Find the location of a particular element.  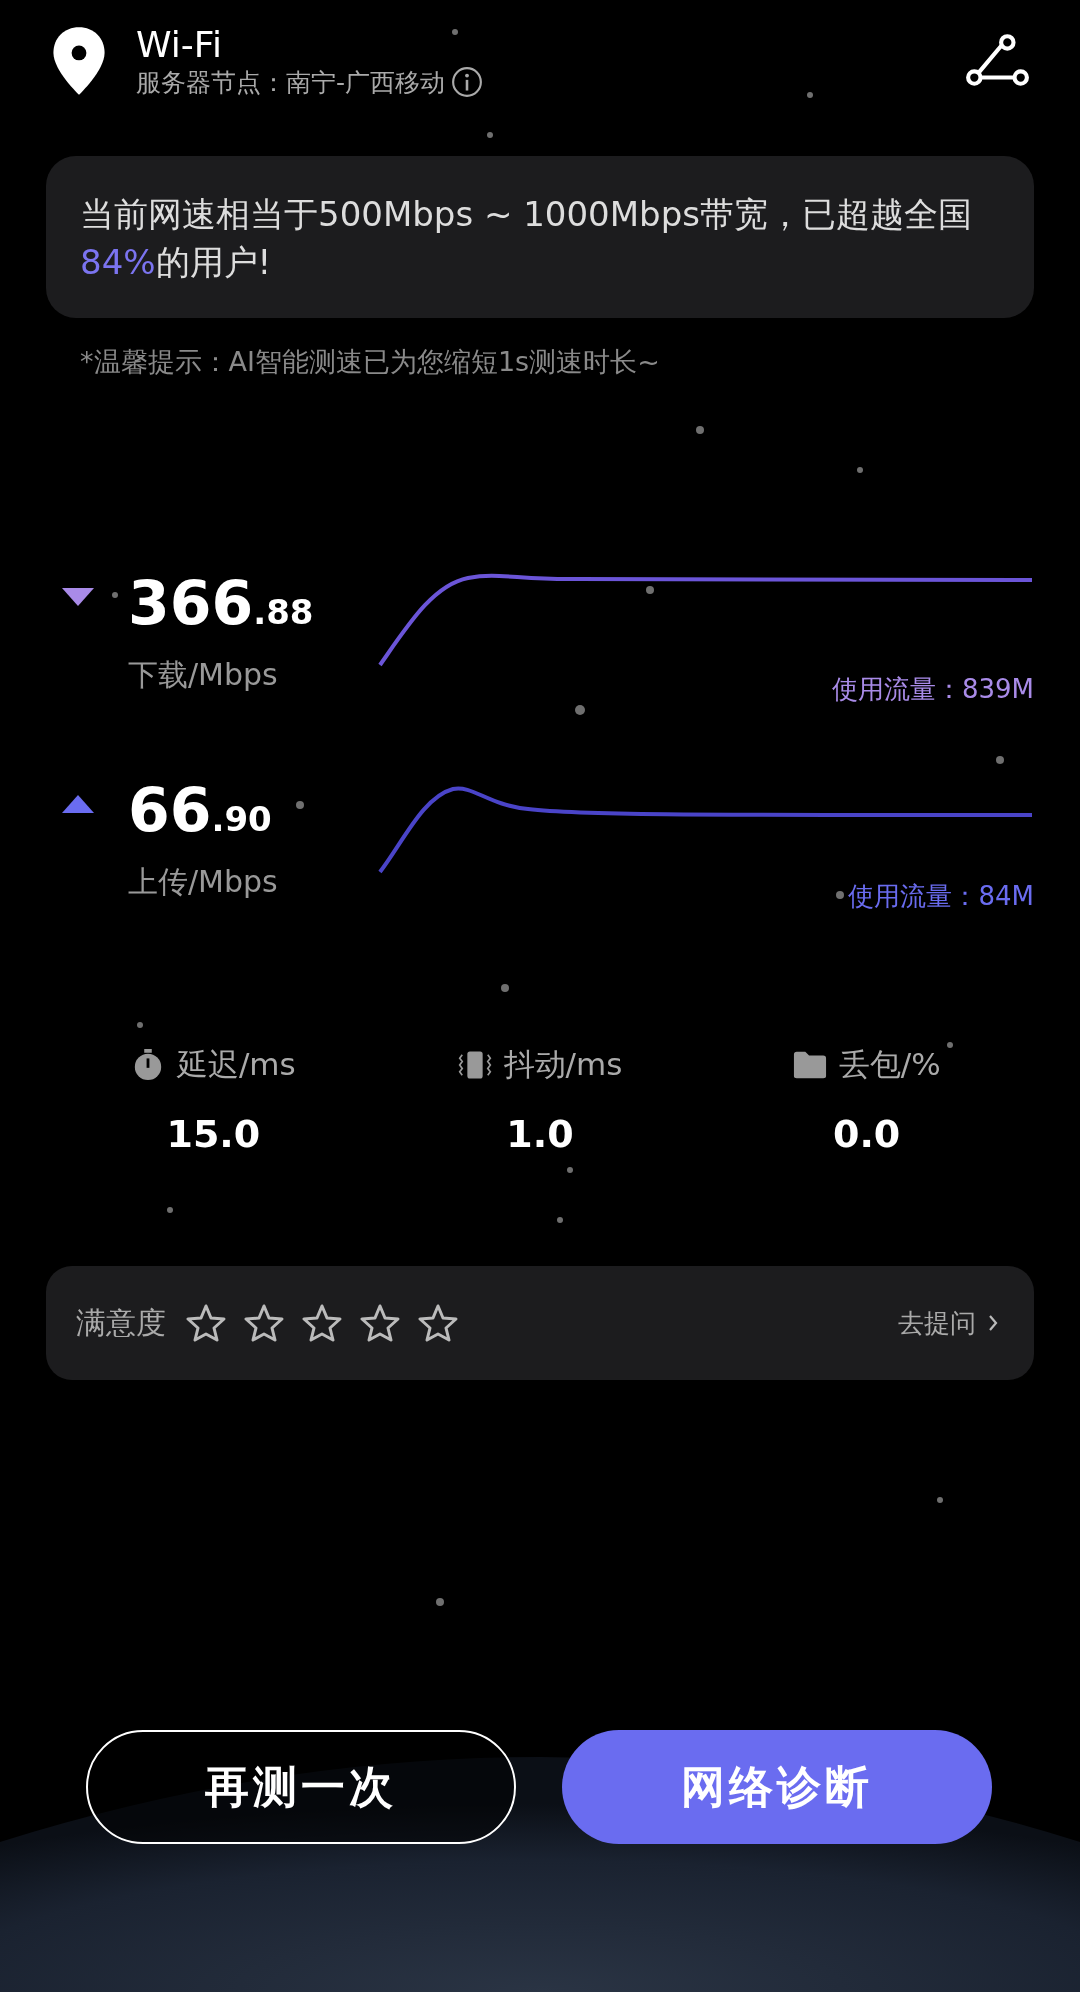

server-node-label: 服务器节点：南宁-广西移动 is located at coordinates (291, 82).